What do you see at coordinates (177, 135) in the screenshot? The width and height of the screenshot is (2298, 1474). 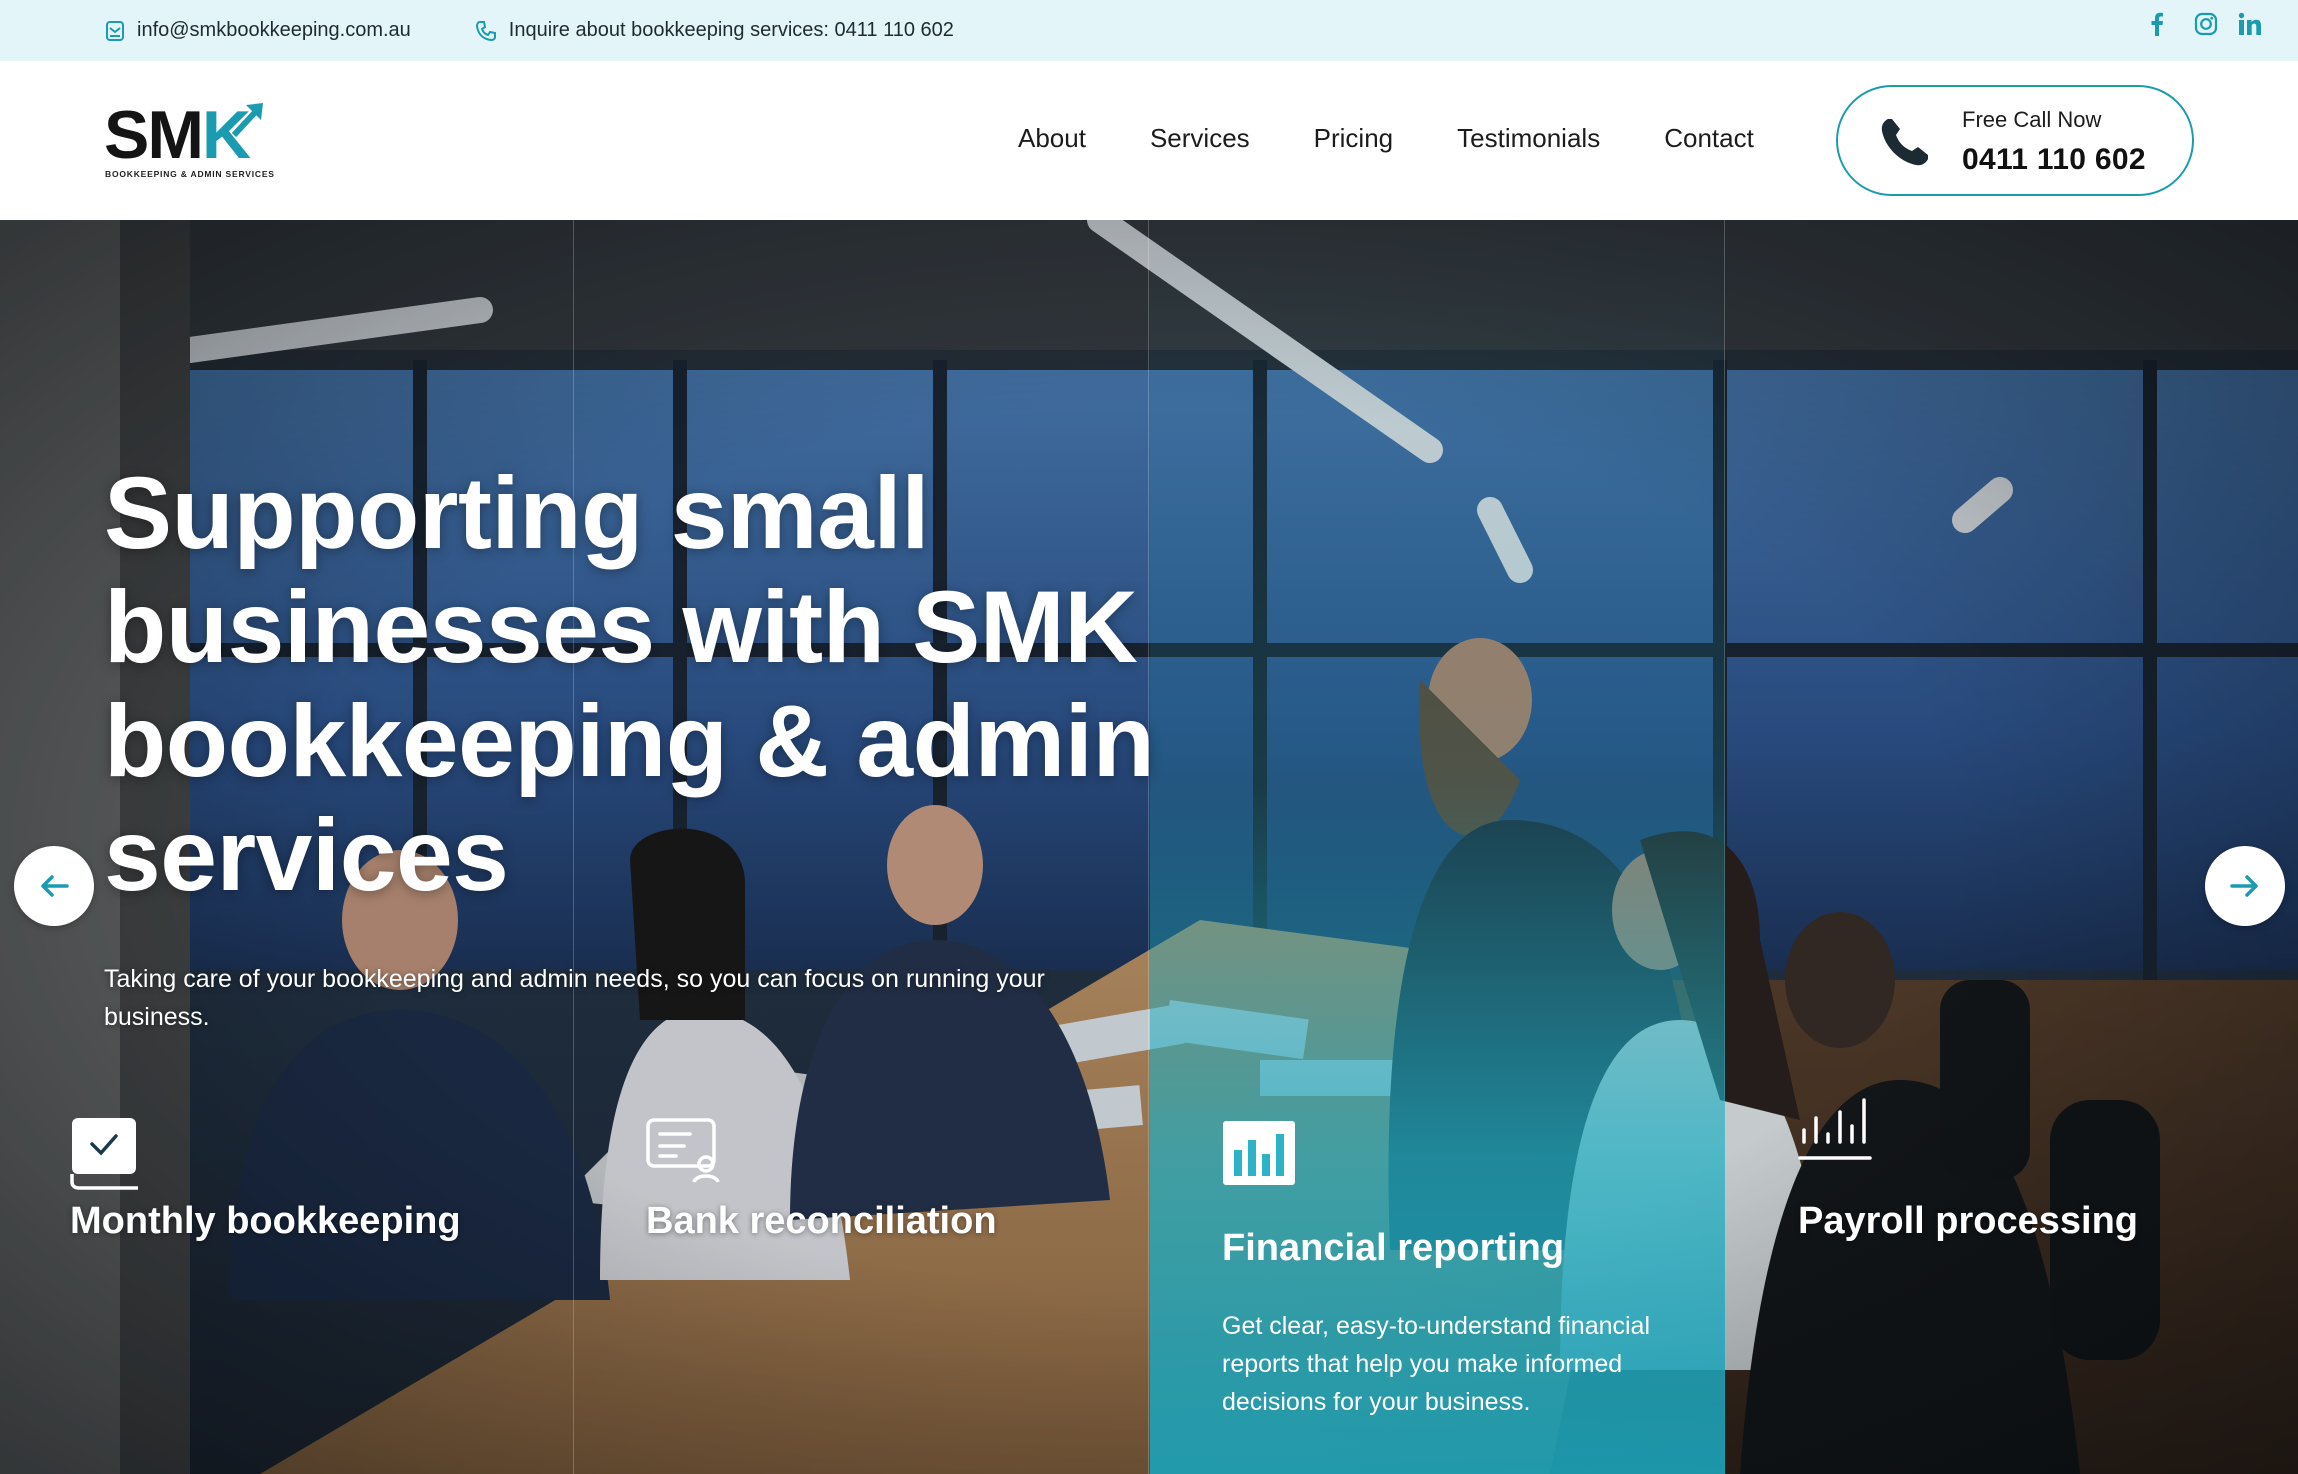 I see `logo-wordmark: SMK` at bounding box center [177, 135].